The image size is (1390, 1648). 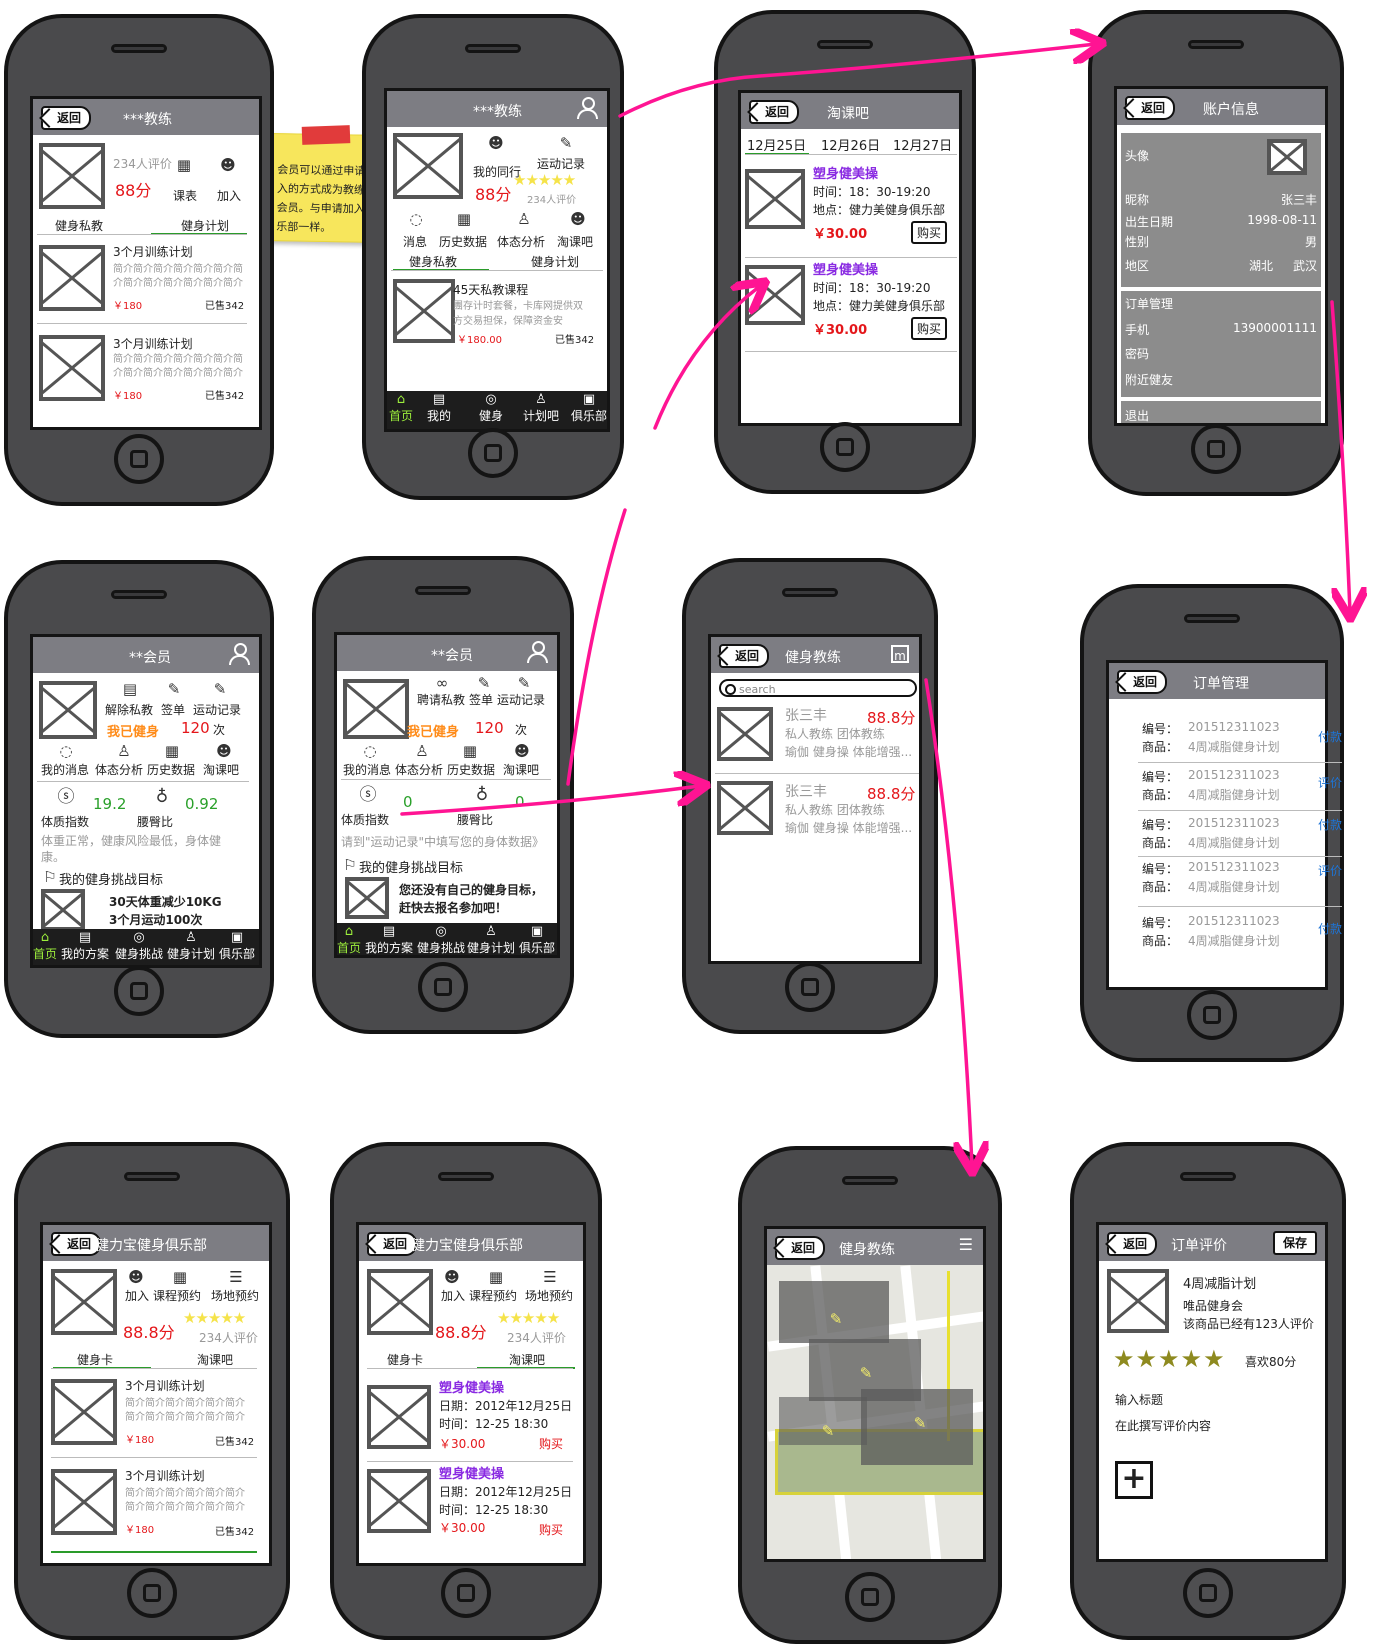 I want to click on arrow-coach-to-courses, so click(x=857, y=81).